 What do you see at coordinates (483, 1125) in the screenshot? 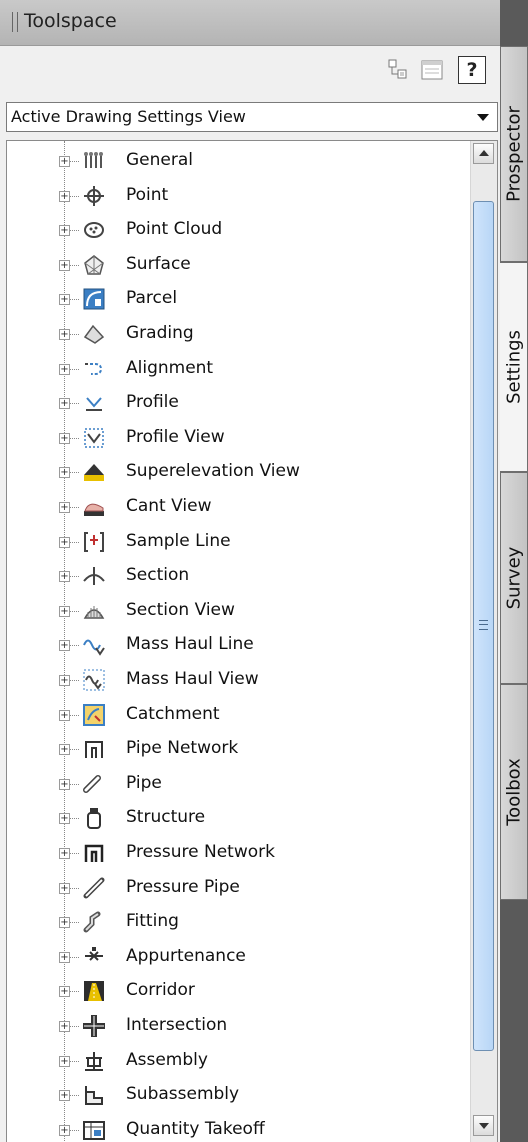
I see `scroll-down-button` at bounding box center [483, 1125].